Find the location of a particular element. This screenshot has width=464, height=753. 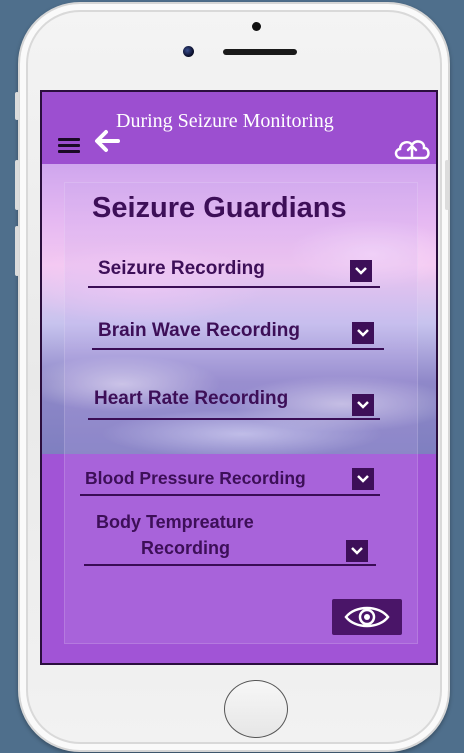

blood-pressure-recording-dropdown: Blood Pressure Recording is located at coordinates (230, 481).